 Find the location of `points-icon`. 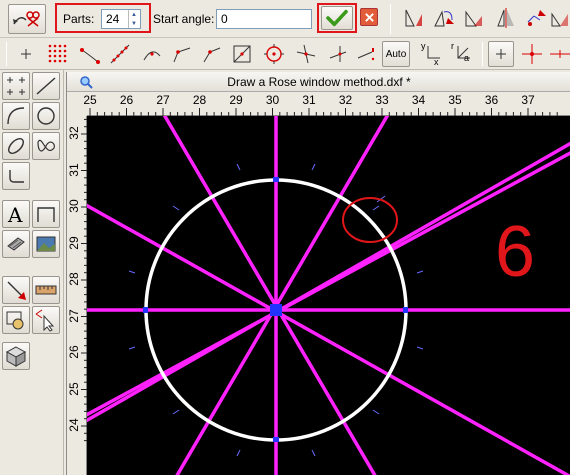

points-icon is located at coordinates (16, 86).